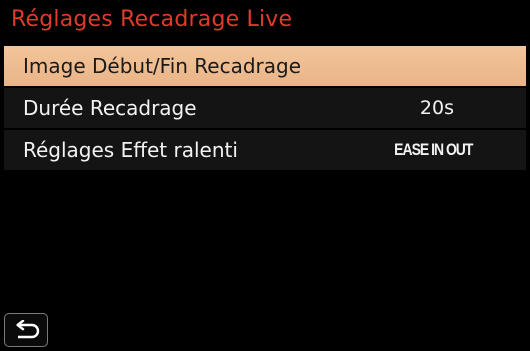  What do you see at coordinates (436, 108) in the screenshot?
I see `menu-item-value: 20s` at bounding box center [436, 108].